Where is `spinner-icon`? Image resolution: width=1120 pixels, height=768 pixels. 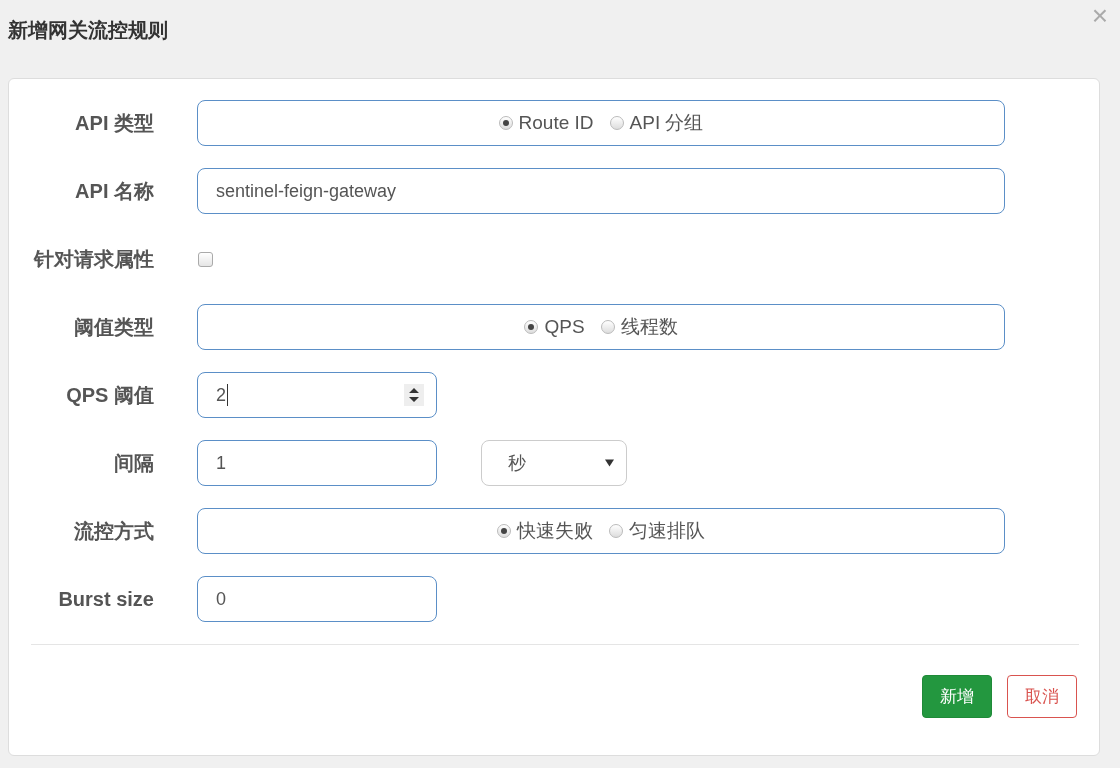
spinner-icon is located at coordinates (414, 395).